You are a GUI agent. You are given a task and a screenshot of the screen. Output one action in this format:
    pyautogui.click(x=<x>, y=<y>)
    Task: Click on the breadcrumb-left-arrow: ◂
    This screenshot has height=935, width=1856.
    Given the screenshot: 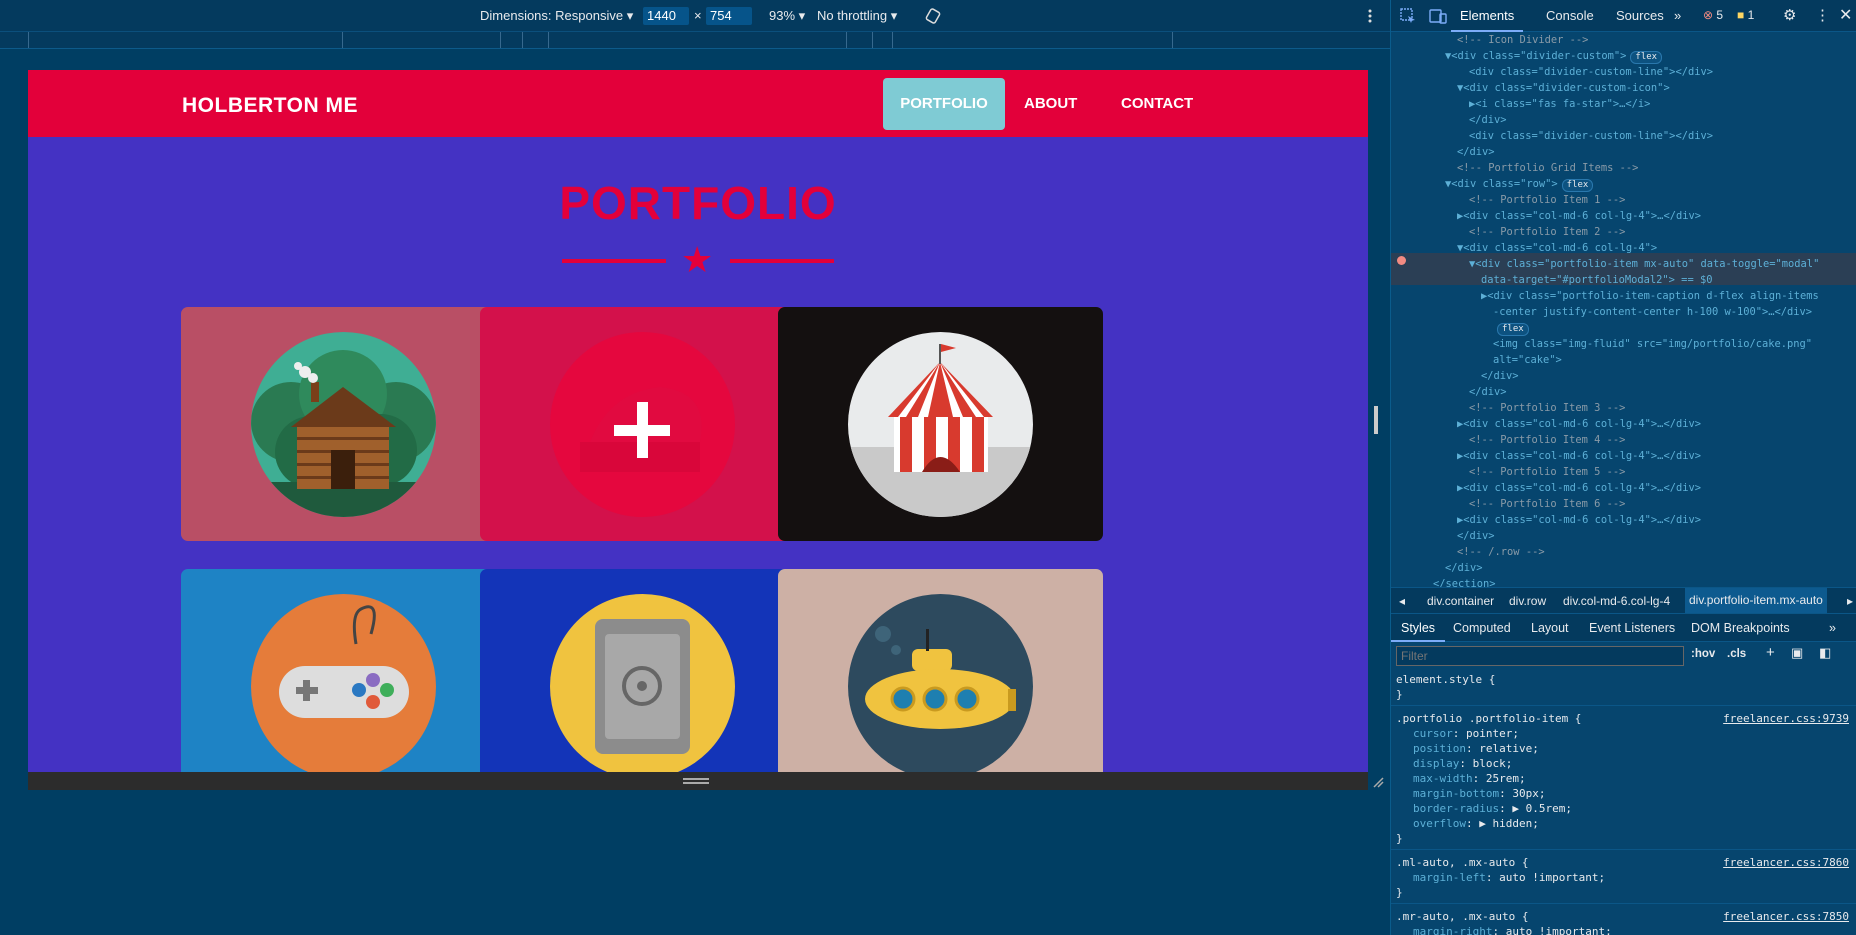 What is the action you would take?
    pyautogui.click(x=1402, y=601)
    